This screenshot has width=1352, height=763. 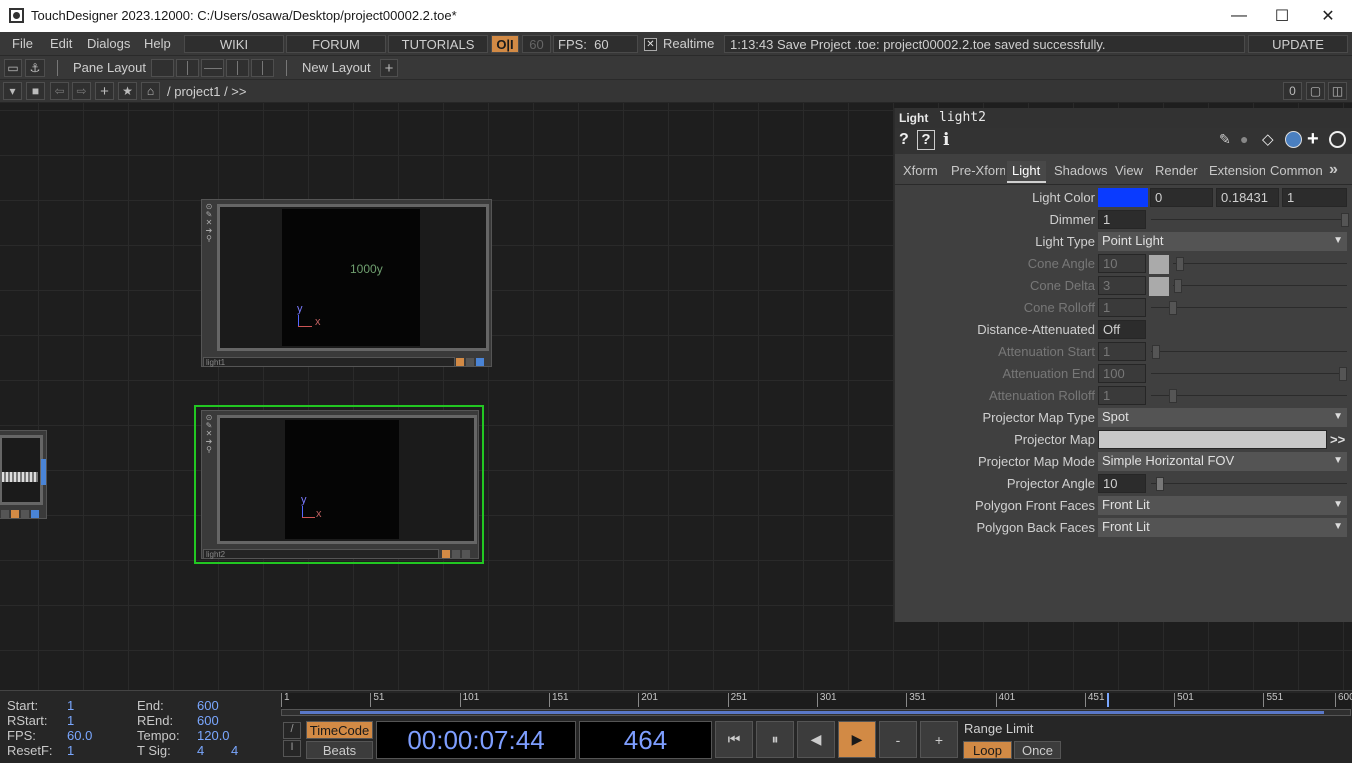 What do you see at coordinates (1337, 439) in the screenshot?
I see `projector-map-browse-icon: >>` at bounding box center [1337, 439].